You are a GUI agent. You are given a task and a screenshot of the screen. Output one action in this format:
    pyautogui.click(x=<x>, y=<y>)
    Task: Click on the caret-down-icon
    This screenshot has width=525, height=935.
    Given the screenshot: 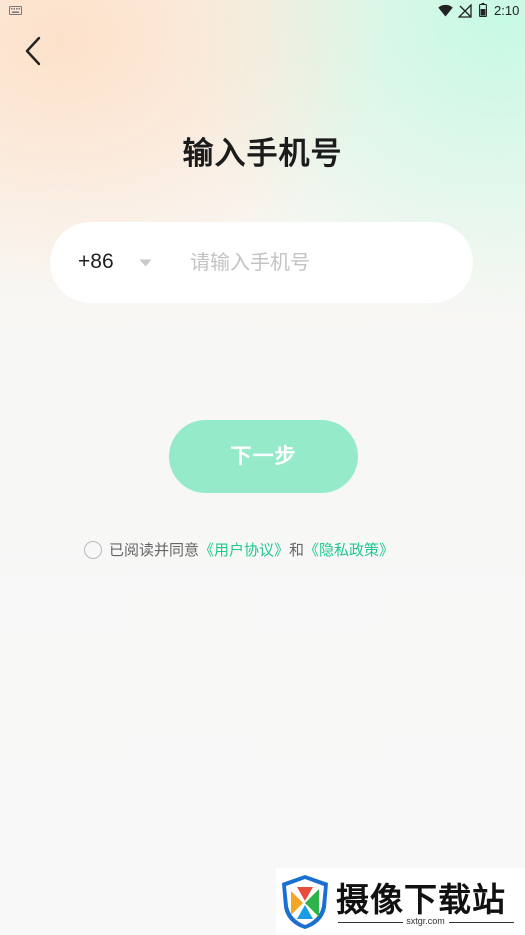 What is the action you would take?
    pyautogui.click(x=145, y=263)
    